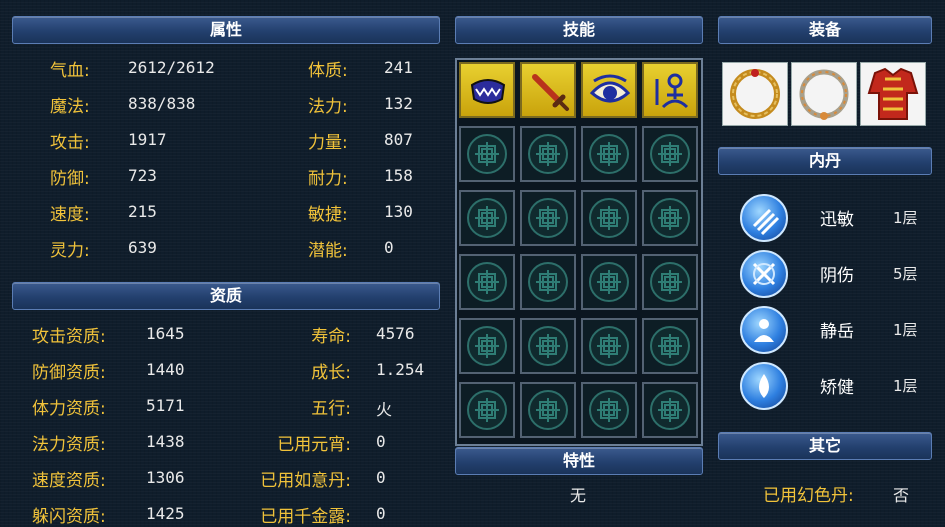 This screenshot has height=527, width=945. I want to click on lifespan-value: 4576, so click(395, 333).